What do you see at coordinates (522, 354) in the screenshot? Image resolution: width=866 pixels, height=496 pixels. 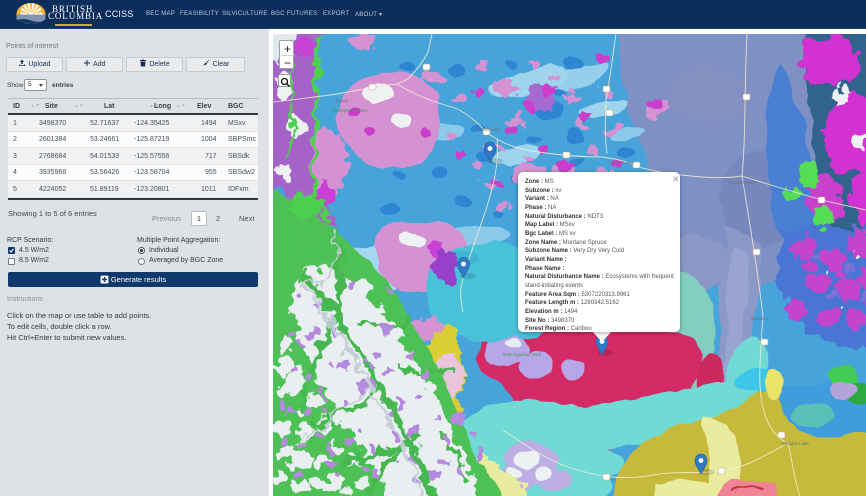 I see `svg-text: Itcha Ilgachuz Park` at bounding box center [522, 354].